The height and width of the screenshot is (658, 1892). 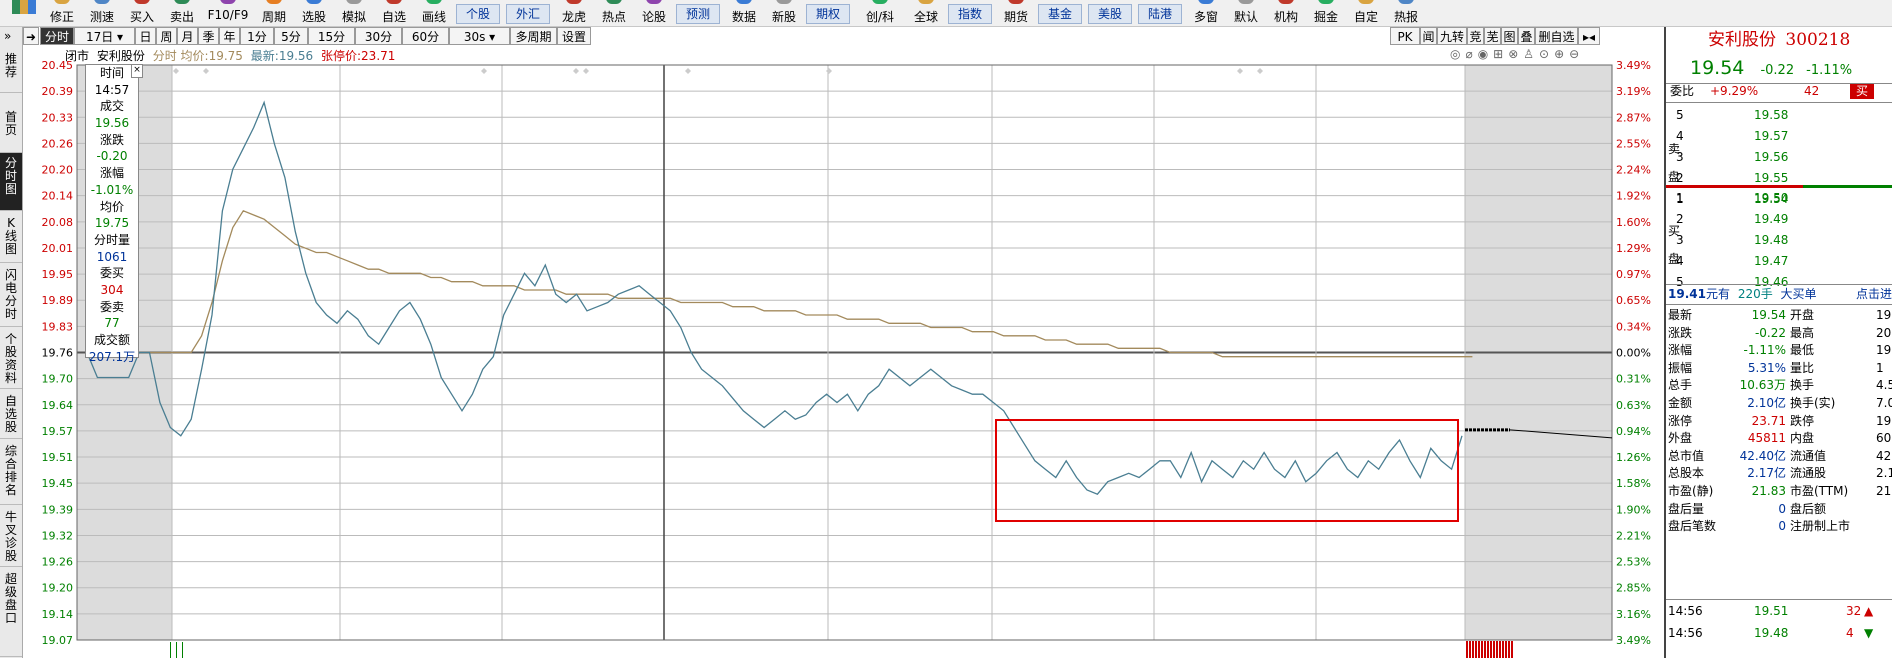 I want to click on tooltip-row: 207.1万, so click(x=112, y=356).